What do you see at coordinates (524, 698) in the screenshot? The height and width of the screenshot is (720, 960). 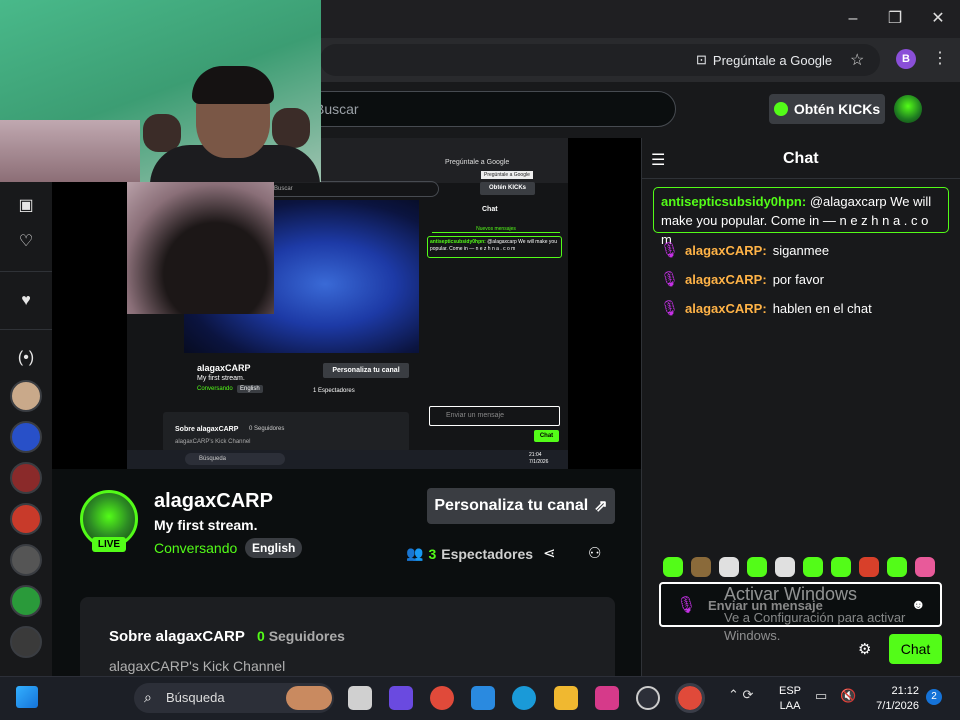 I see `edge-icon` at bounding box center [524, 698].